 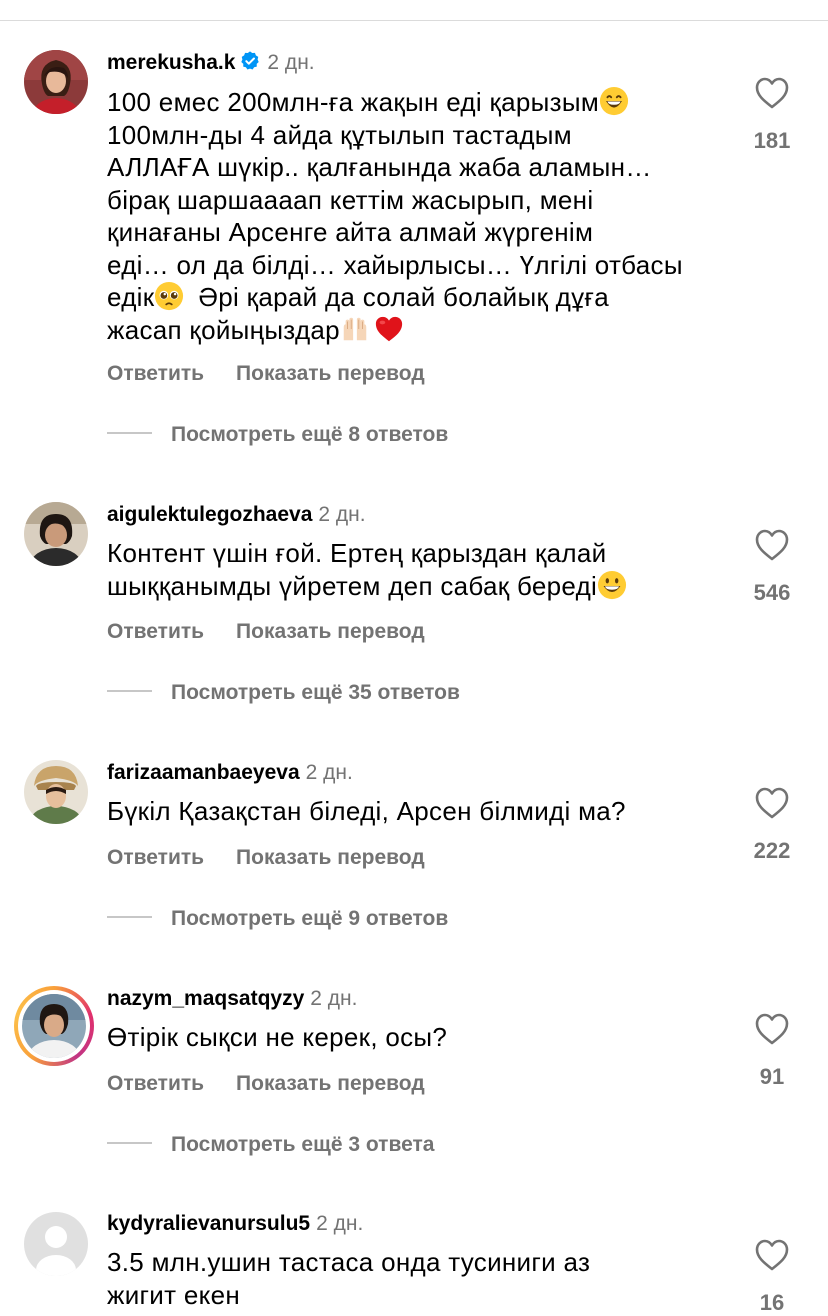 I want to click on view-replies-label: Посмотреть ещё 8 ответов, so click(x=310, y=434).